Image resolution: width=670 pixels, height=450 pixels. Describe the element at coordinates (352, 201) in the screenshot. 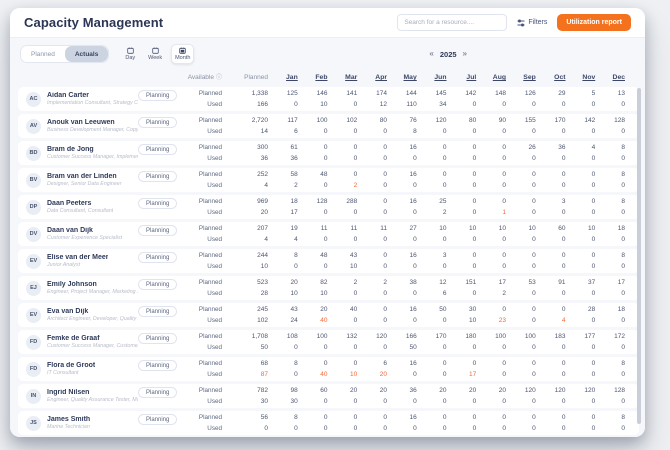

I see `month-value: 288` at that location.